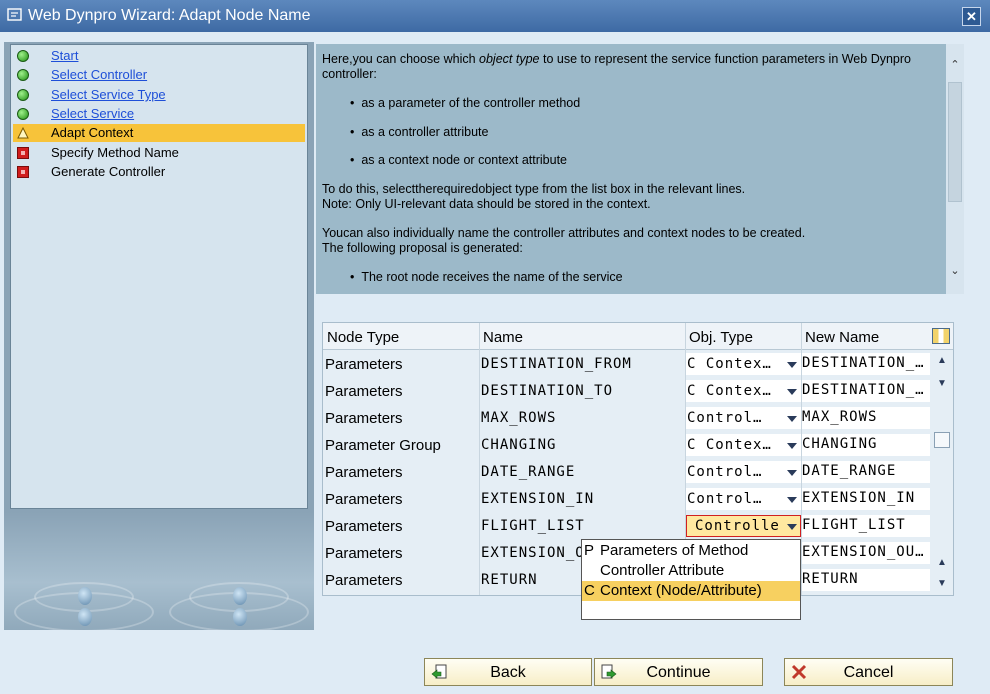  Describe the element at coordinates (533, 526) in the screenshot. I see `cell-name: FLIGHT_LIST` at that location.